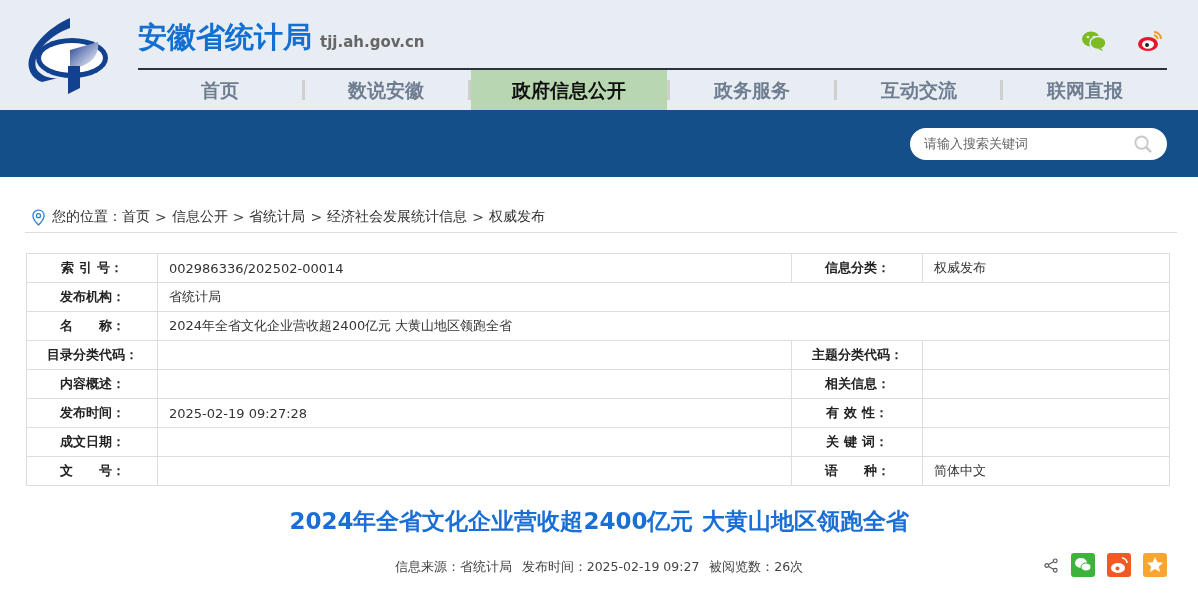  What do you see at coordinates (960, 267) in the screenshot?
I see `field-value: 权威发布` at bounding box center [960, 267].